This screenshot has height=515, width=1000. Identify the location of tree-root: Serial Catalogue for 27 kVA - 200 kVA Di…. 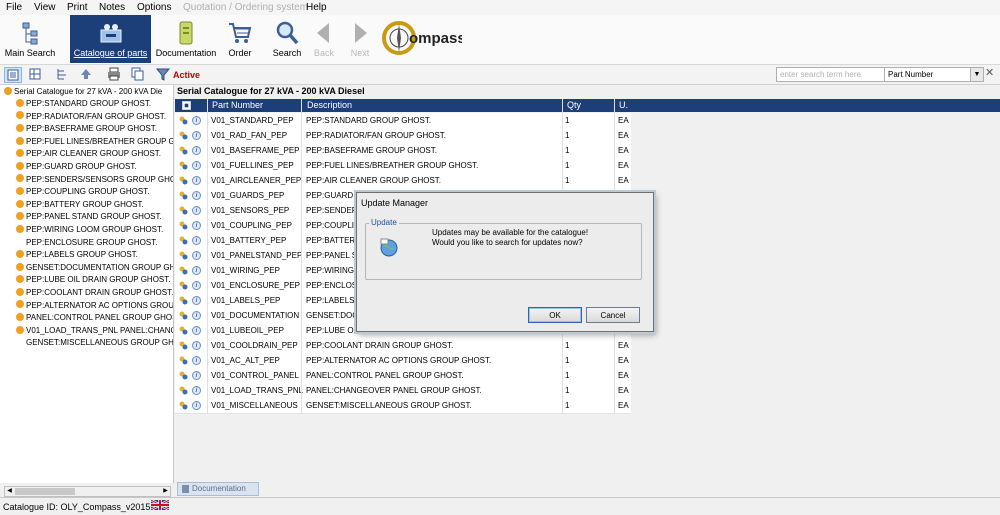
(83, 92).